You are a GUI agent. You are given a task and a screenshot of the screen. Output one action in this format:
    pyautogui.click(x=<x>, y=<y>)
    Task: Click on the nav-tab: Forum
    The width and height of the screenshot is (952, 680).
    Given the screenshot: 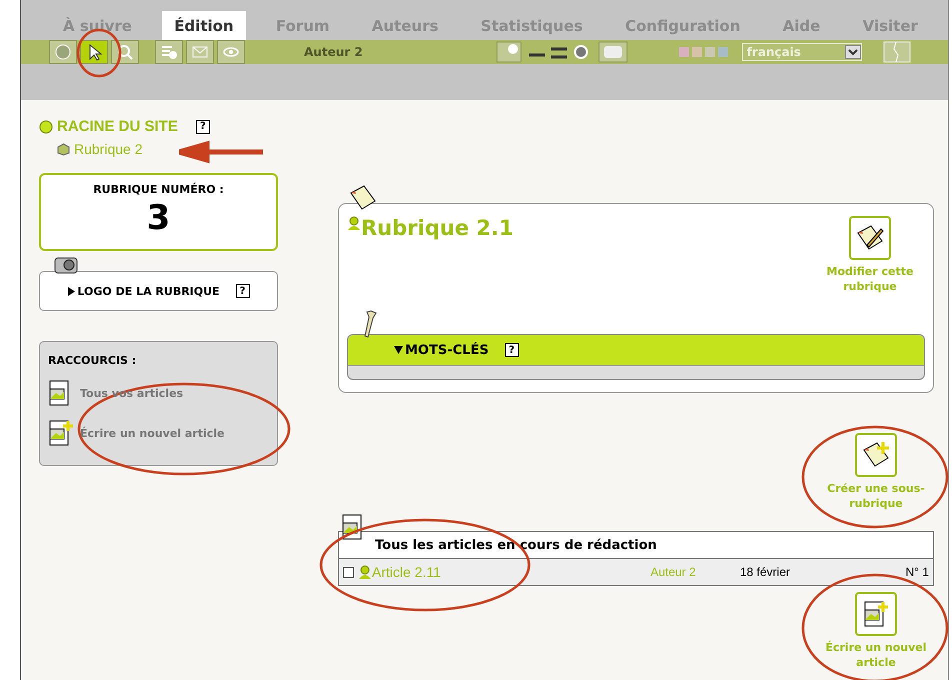 What is the action you would take?
    pyautogui.click(x=303, y=25)
    